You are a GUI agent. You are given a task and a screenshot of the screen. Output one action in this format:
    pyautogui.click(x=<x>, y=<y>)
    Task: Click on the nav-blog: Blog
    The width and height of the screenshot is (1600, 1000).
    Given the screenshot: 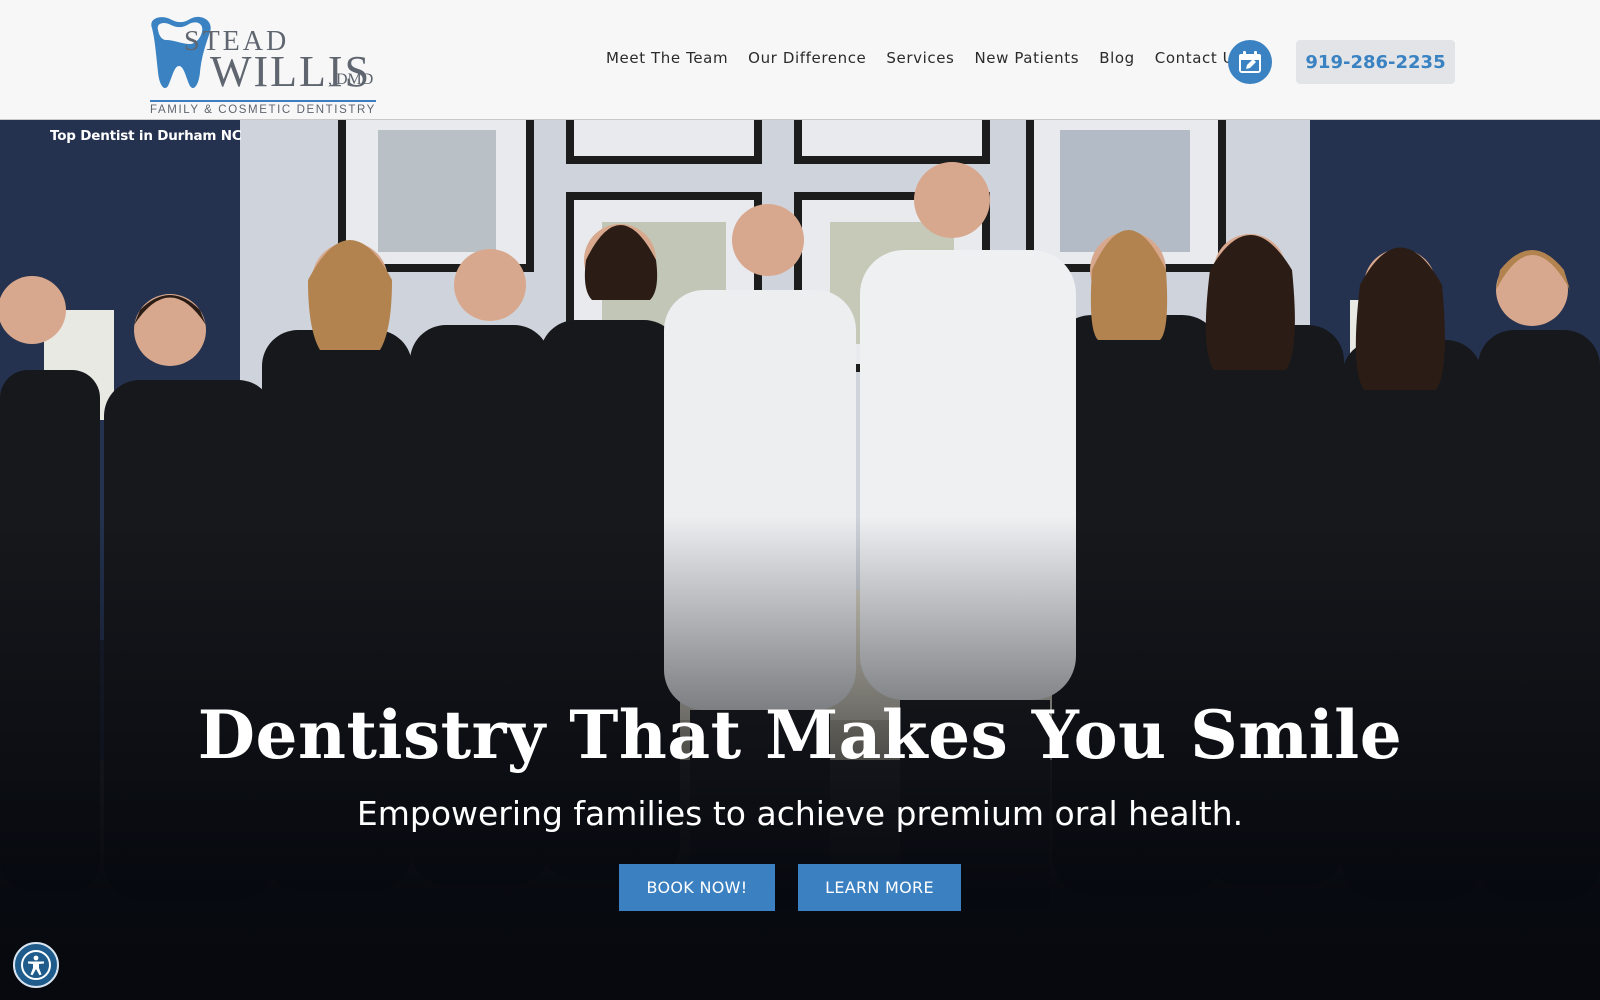 What is the action you would take?
    pyautogui.click(x=1117, y=58)
    